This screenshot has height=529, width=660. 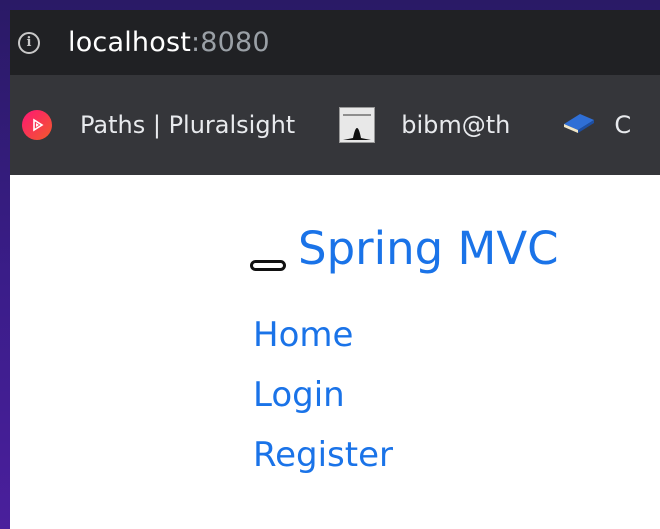 I want to click on nav-link-register: Register, so click(x=323, y=455).